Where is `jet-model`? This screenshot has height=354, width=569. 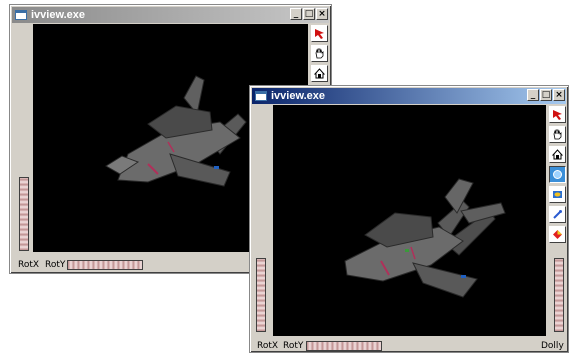 jet-model is located at coordinates (425, 238).